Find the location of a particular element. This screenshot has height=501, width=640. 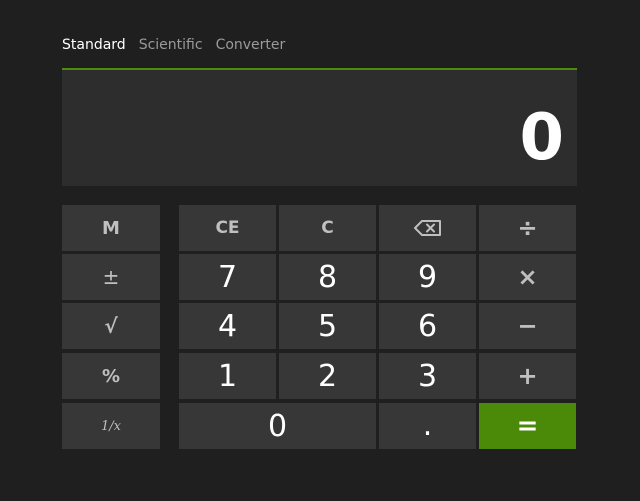

minus-button: − is located at coordinates (527, 326).